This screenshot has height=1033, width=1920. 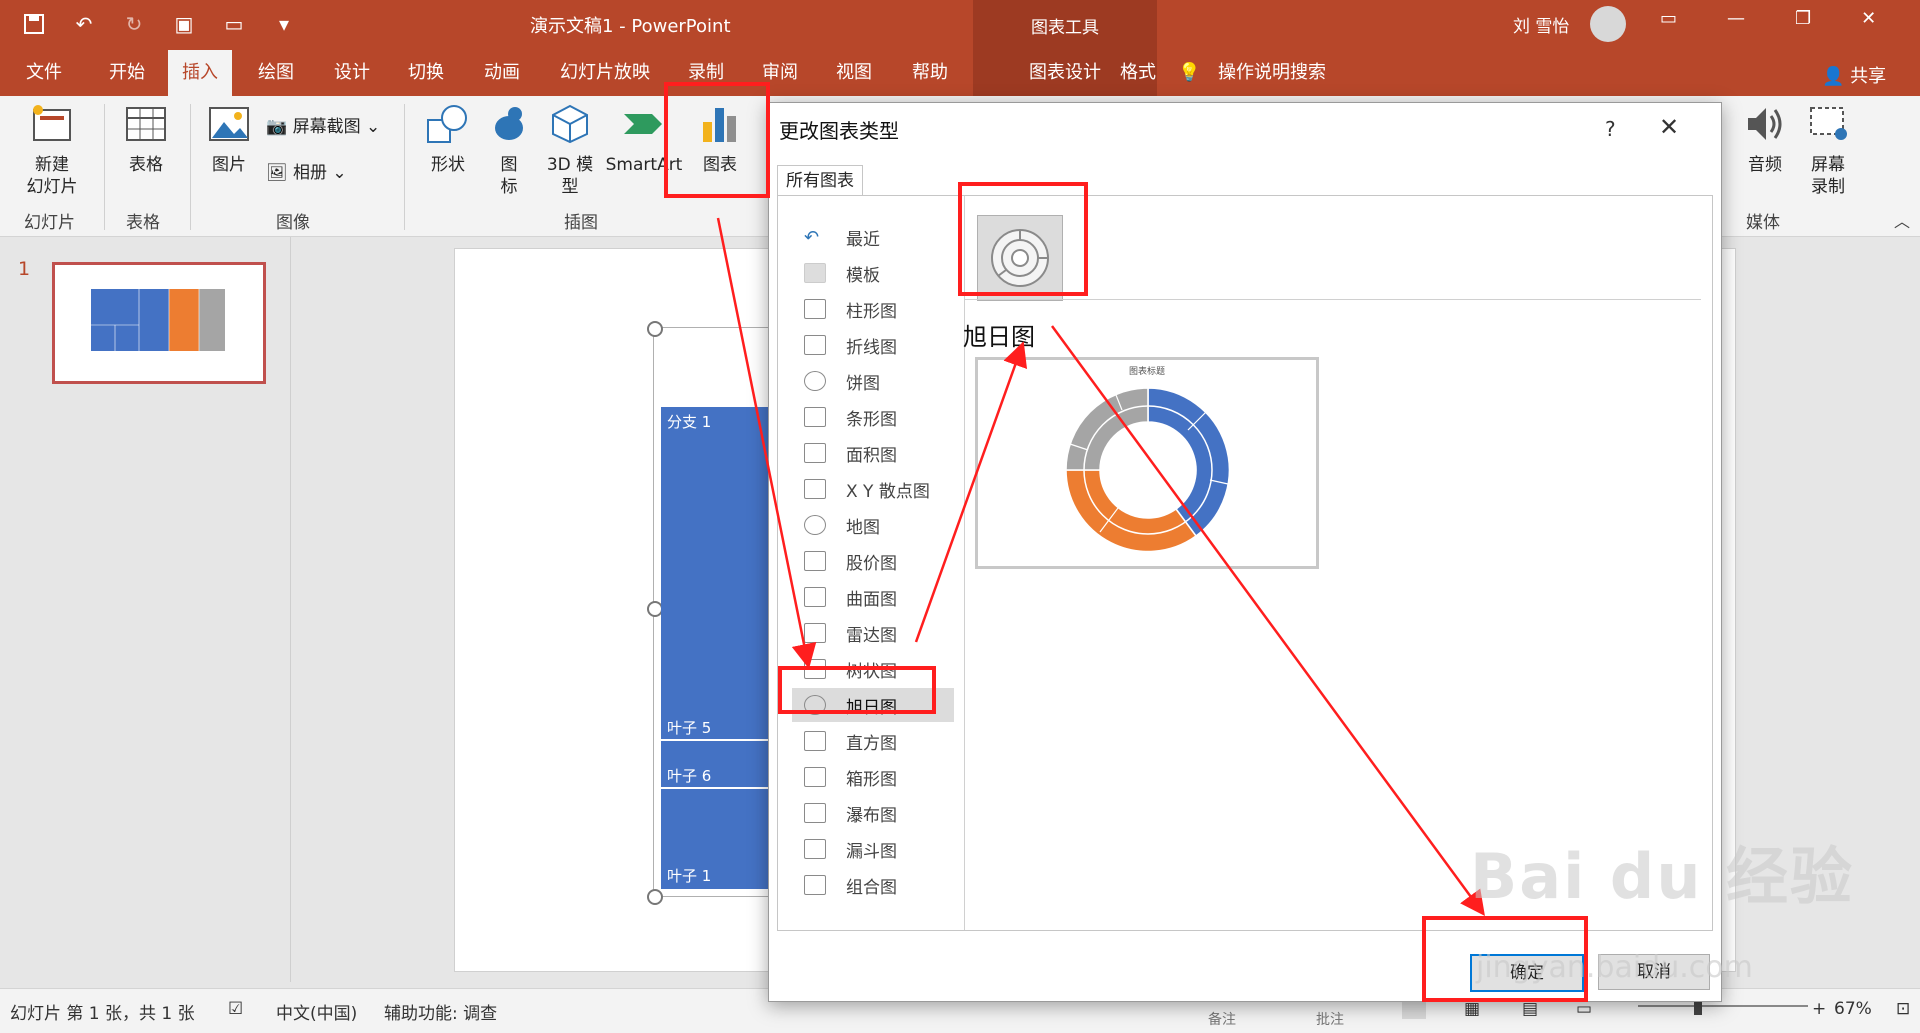 What do you see at coordinates (1614, 967) in the screenshot?
I see `watermark-url: jingyan.baidu.com` at bounding box center [1614, 967].